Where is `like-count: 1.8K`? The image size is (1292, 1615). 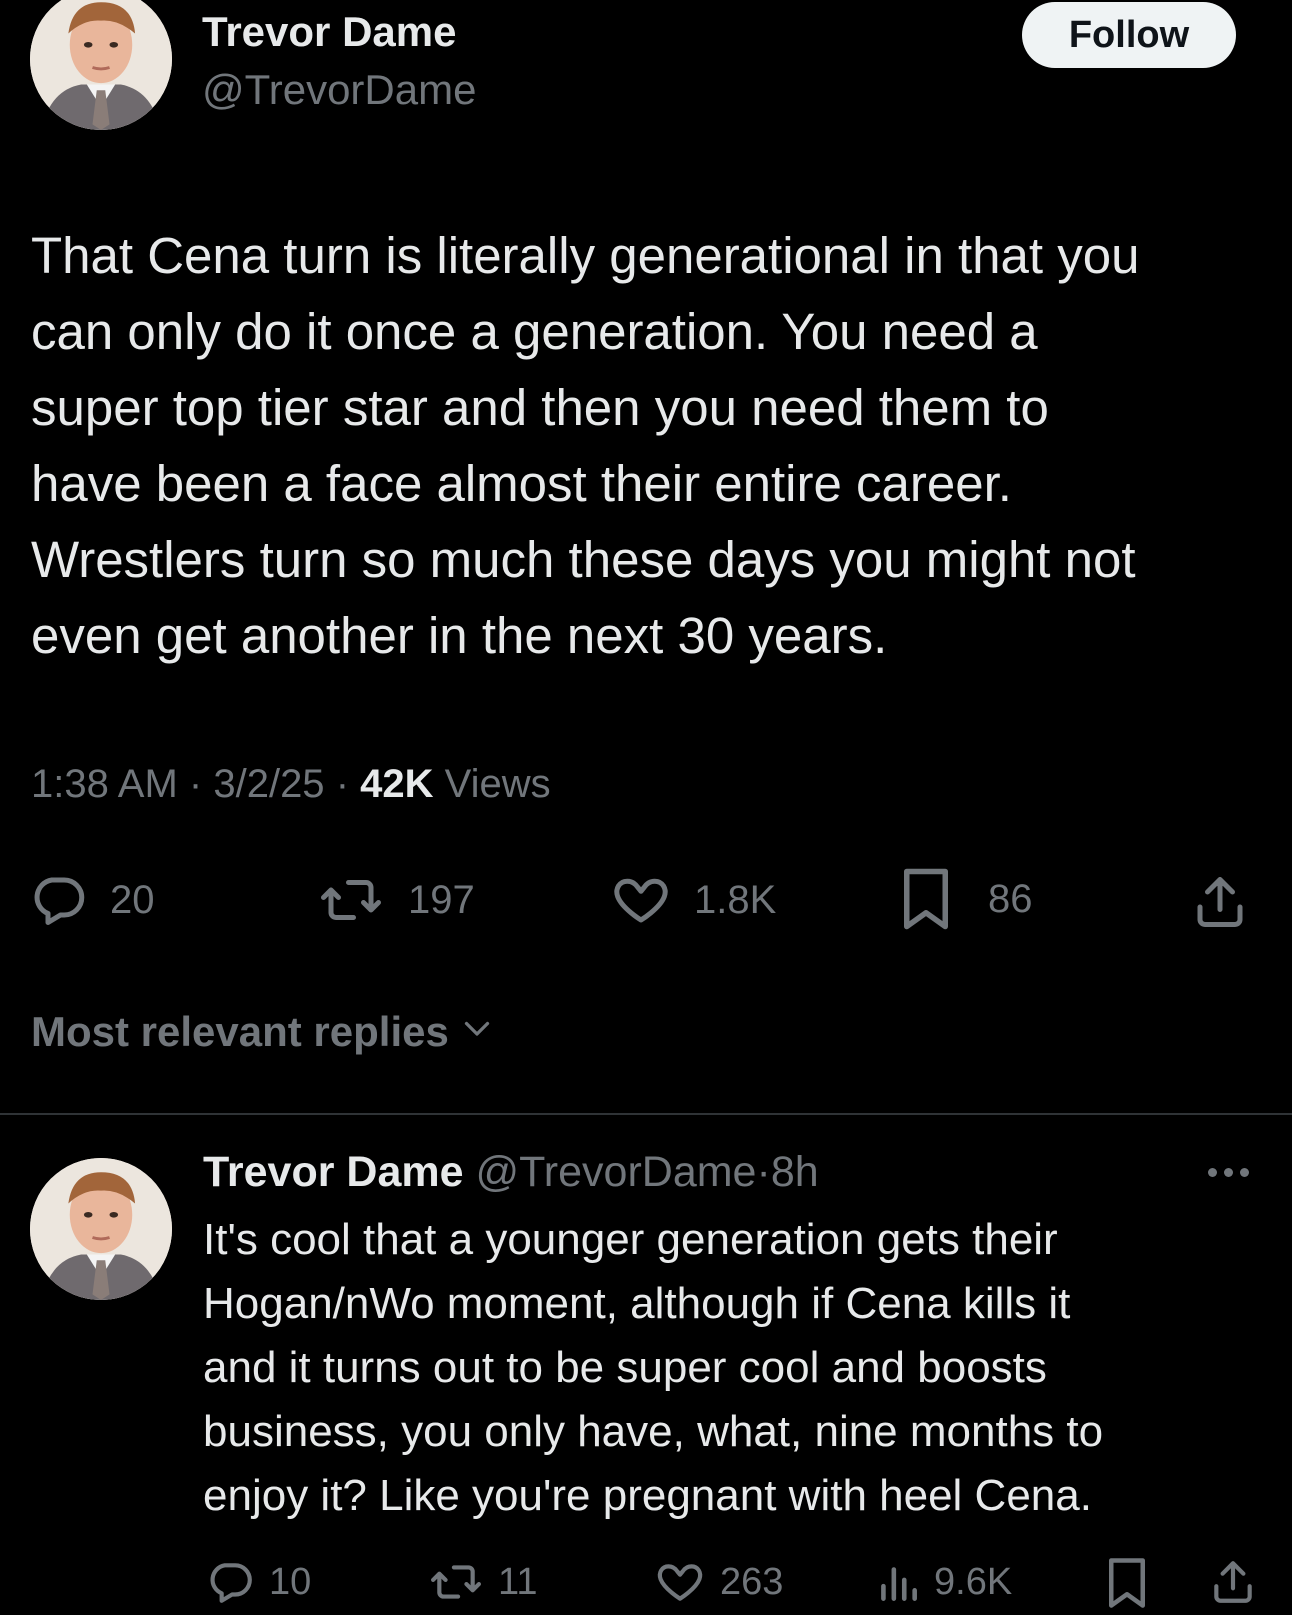 like-count: 1.8K is located at coordinates (735, 899).